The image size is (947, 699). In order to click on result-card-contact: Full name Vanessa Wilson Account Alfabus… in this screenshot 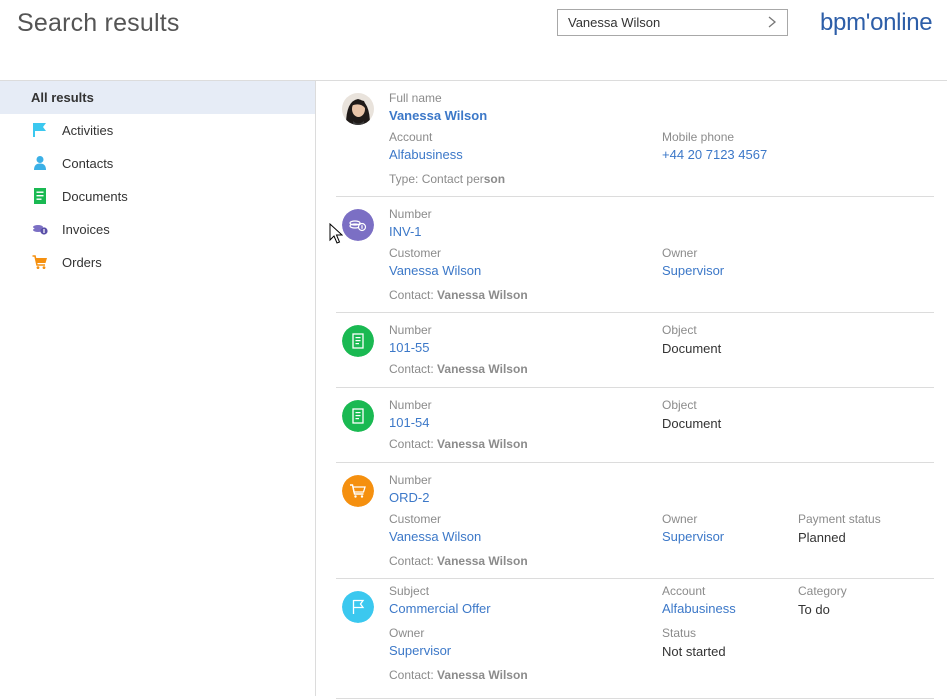, I will do `click(635, 139)`.